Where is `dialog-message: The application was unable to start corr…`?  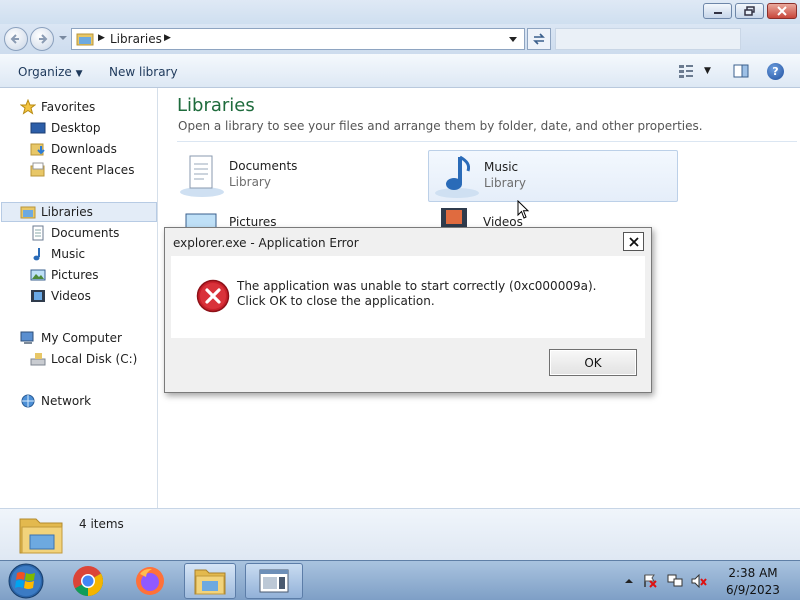 dialog-message: The application was unable to start corr… is located at coordinates (417, 293).